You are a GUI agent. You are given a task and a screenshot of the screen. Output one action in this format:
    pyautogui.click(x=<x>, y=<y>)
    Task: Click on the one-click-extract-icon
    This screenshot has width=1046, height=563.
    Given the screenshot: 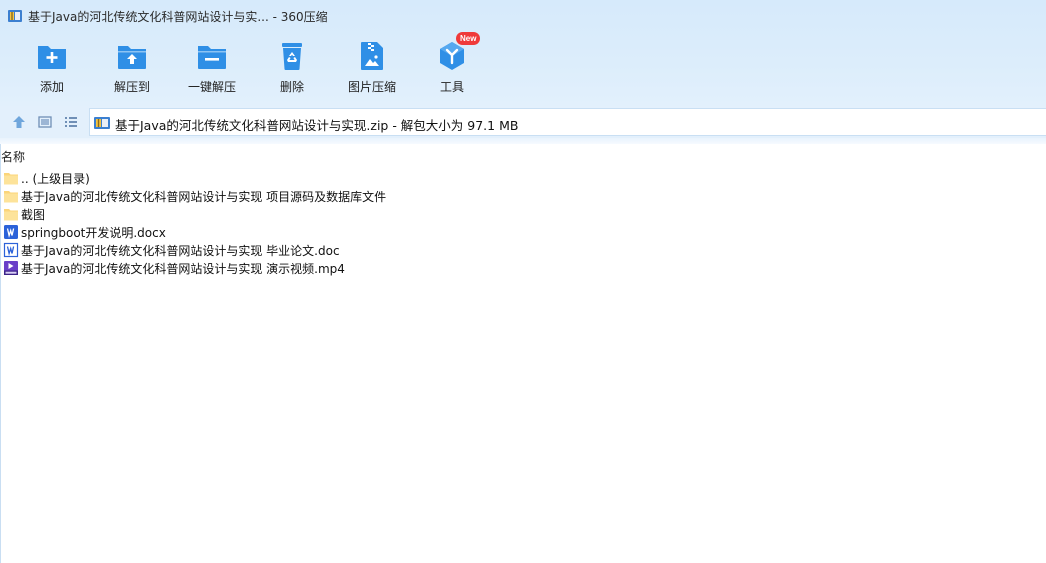 What is the action you would take?
    pyautogui.click(x=212, y=57)
    